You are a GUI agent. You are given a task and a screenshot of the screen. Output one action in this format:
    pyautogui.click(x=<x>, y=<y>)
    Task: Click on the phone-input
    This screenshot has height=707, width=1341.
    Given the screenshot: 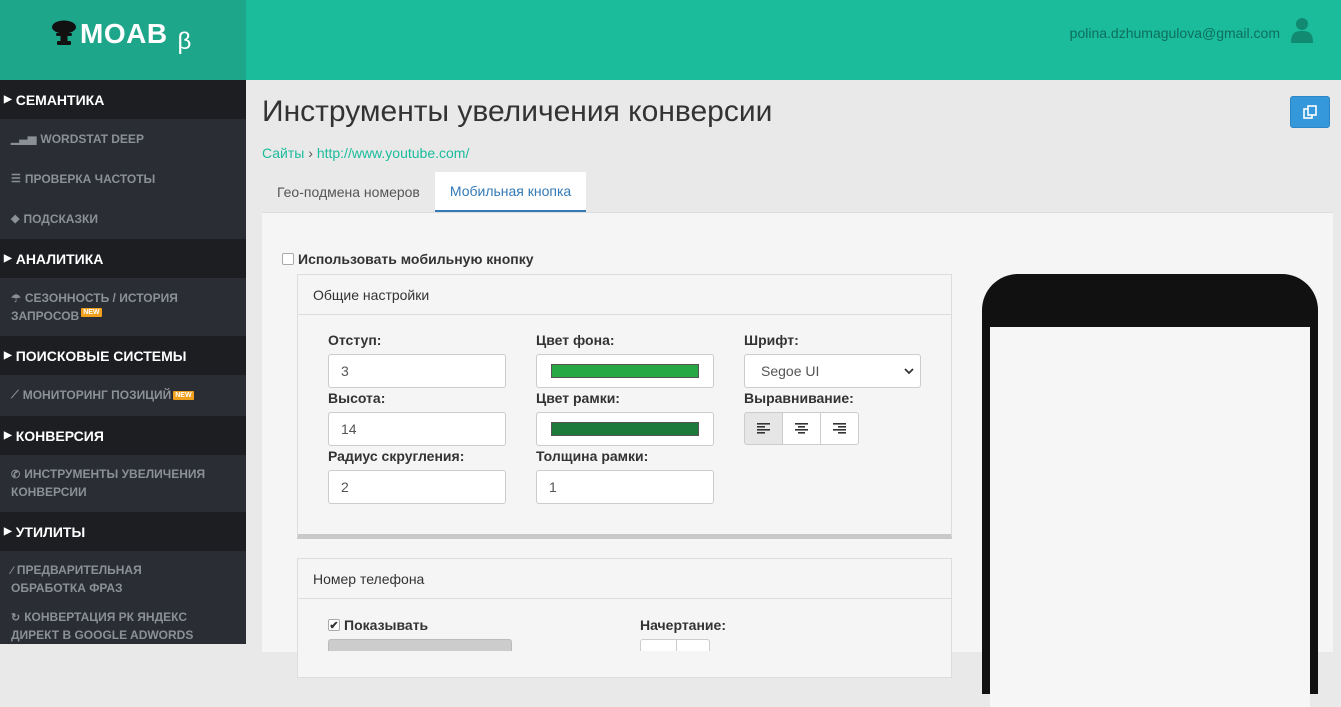 What is the action you would take?
    pyautogui.click(x=420, y=645)
    